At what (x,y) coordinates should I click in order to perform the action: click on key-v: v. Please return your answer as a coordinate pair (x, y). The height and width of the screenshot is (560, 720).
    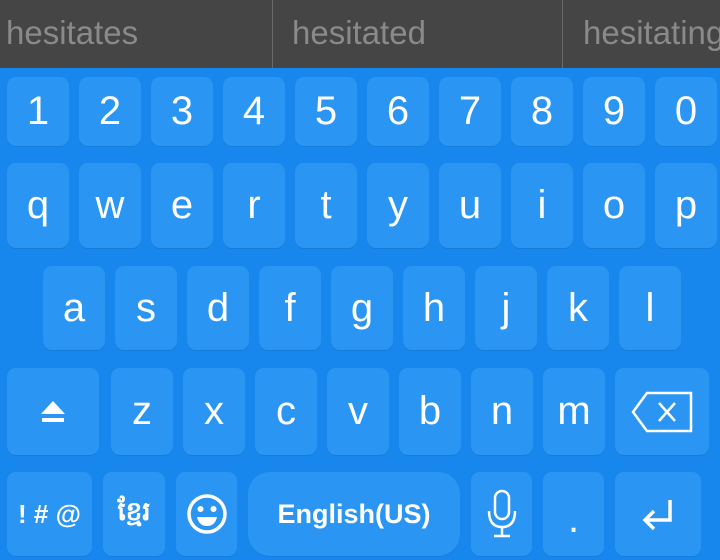
    Looking at the image, I should click on (358, 411).